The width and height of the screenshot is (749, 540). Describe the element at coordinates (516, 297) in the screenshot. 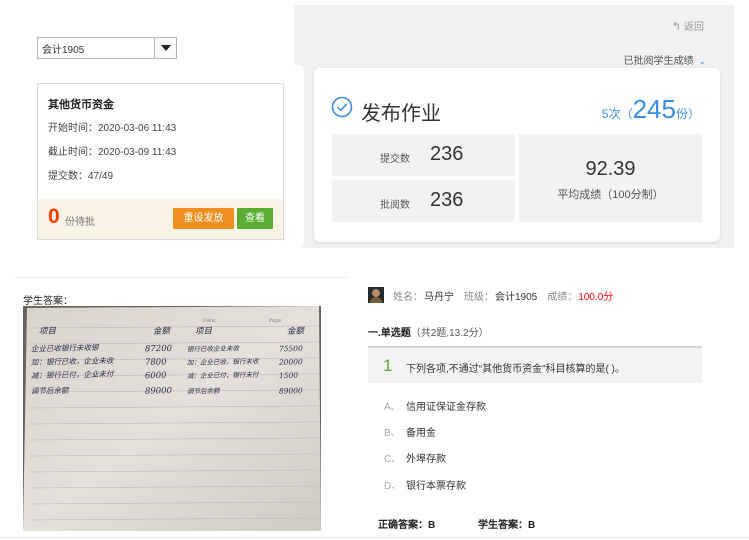

I see `student-class: 会计1905` at that location.